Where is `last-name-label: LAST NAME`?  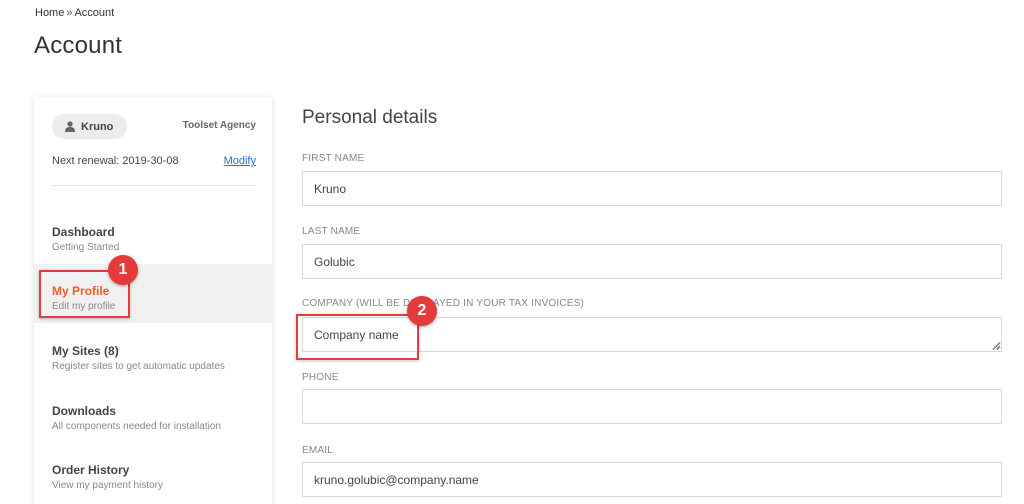 last-name-label: LAST NAME is located at coordinates (331, 231).